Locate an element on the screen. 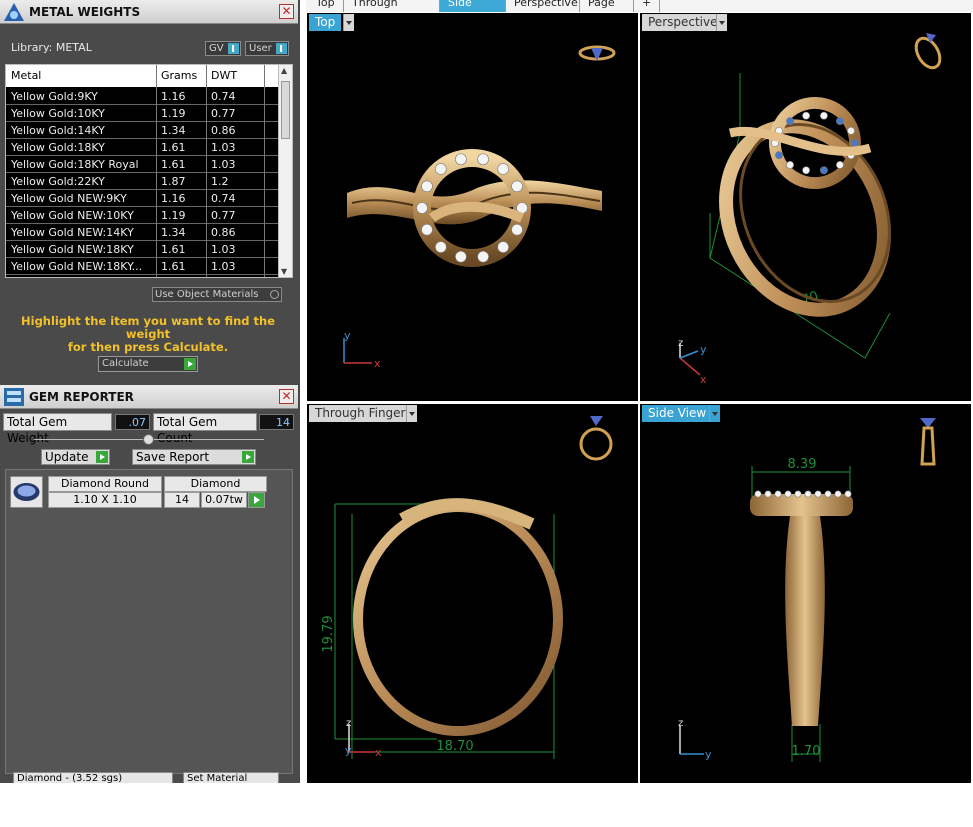 The height and width of the screenshot is (827, 973). metal-cell: Yellow Gold NEW:9KY is located at coordinates (69, 198).